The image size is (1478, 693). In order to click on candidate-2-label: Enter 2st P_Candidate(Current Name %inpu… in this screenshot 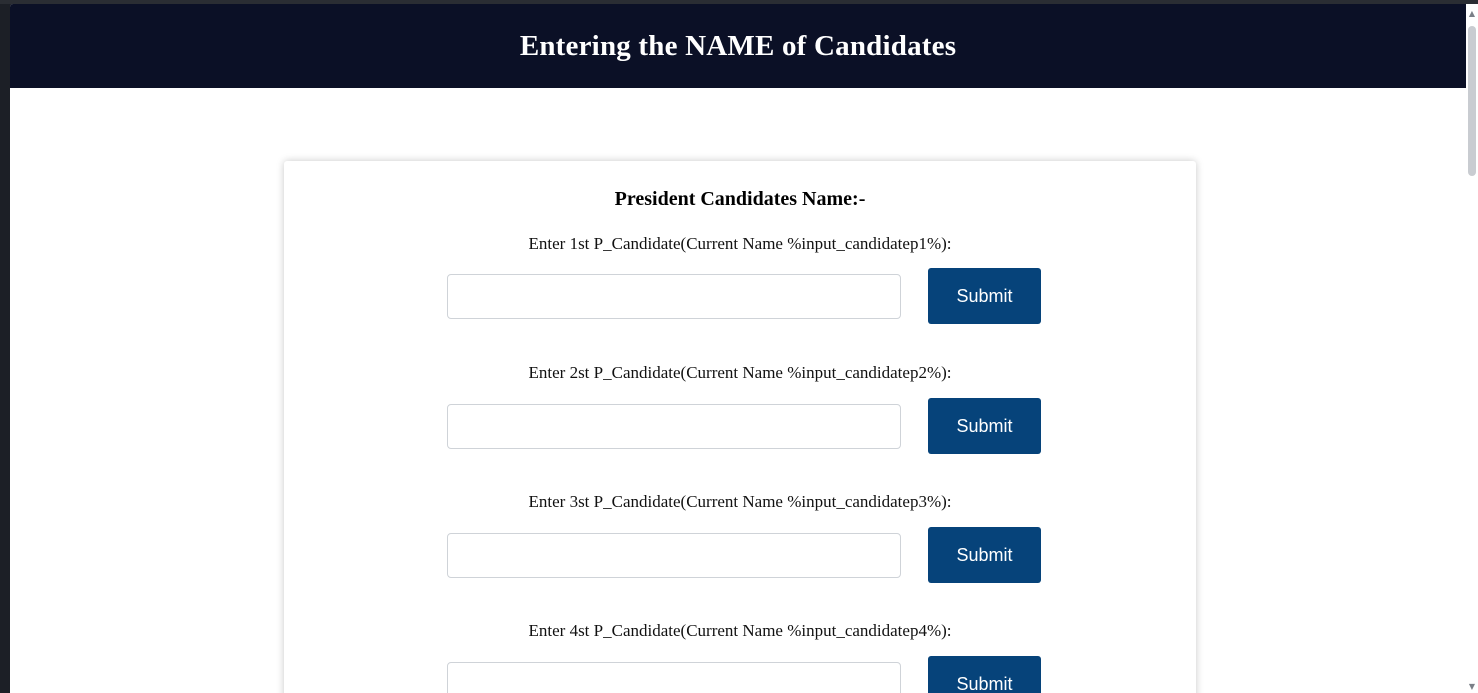, I will do `click(740, 372)`.